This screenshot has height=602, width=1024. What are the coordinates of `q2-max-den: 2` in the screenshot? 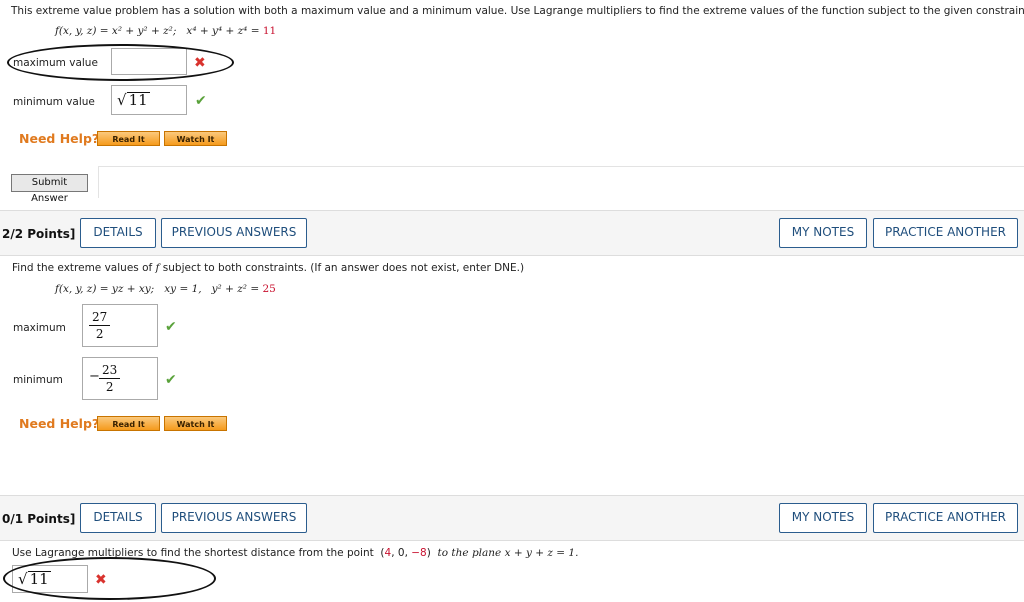 It's located at (99, 334).